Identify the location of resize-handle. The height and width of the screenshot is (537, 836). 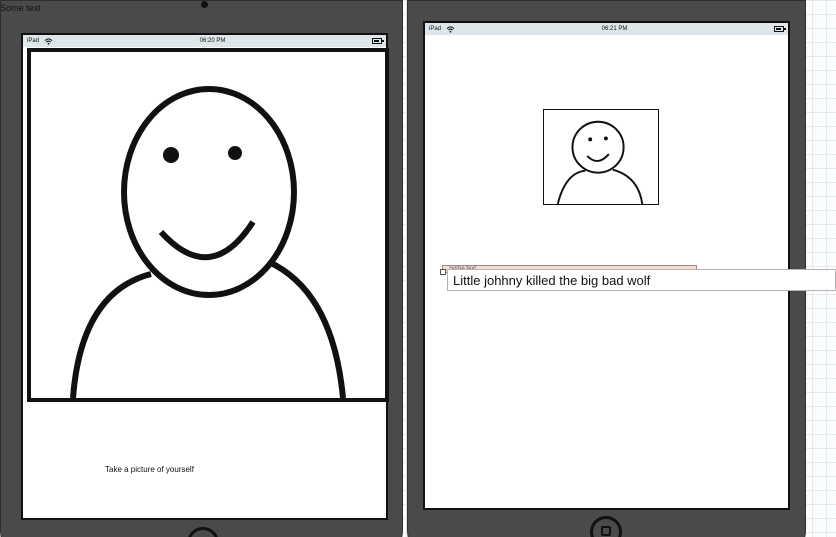
(443, 272).